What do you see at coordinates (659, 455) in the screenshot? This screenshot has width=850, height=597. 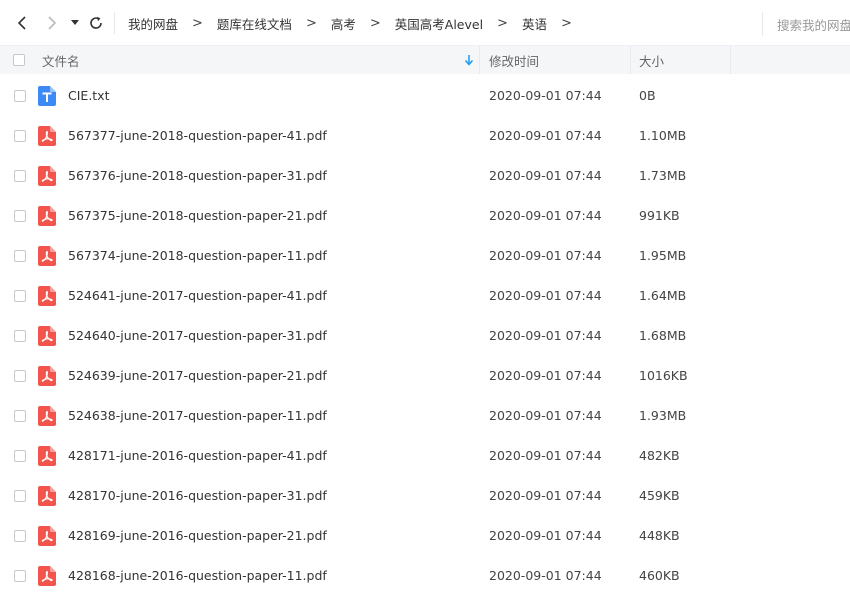 I see `file-size: 482KB` at bounding box center [659, 455].